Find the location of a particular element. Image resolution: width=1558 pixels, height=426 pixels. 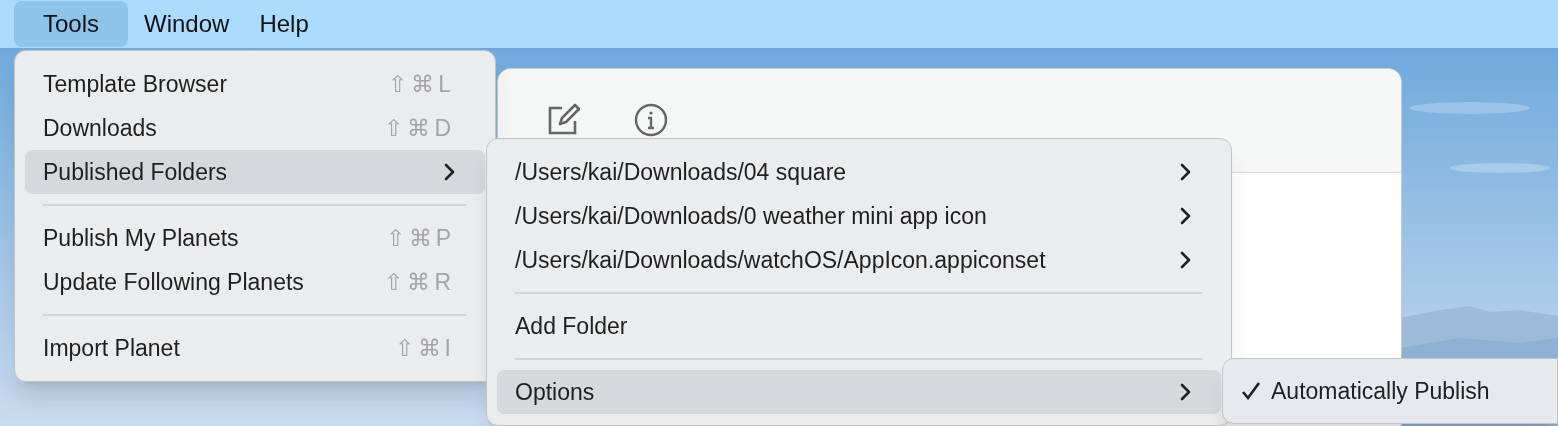

menu-item: Published Folders is located at coordinates (255, 172).